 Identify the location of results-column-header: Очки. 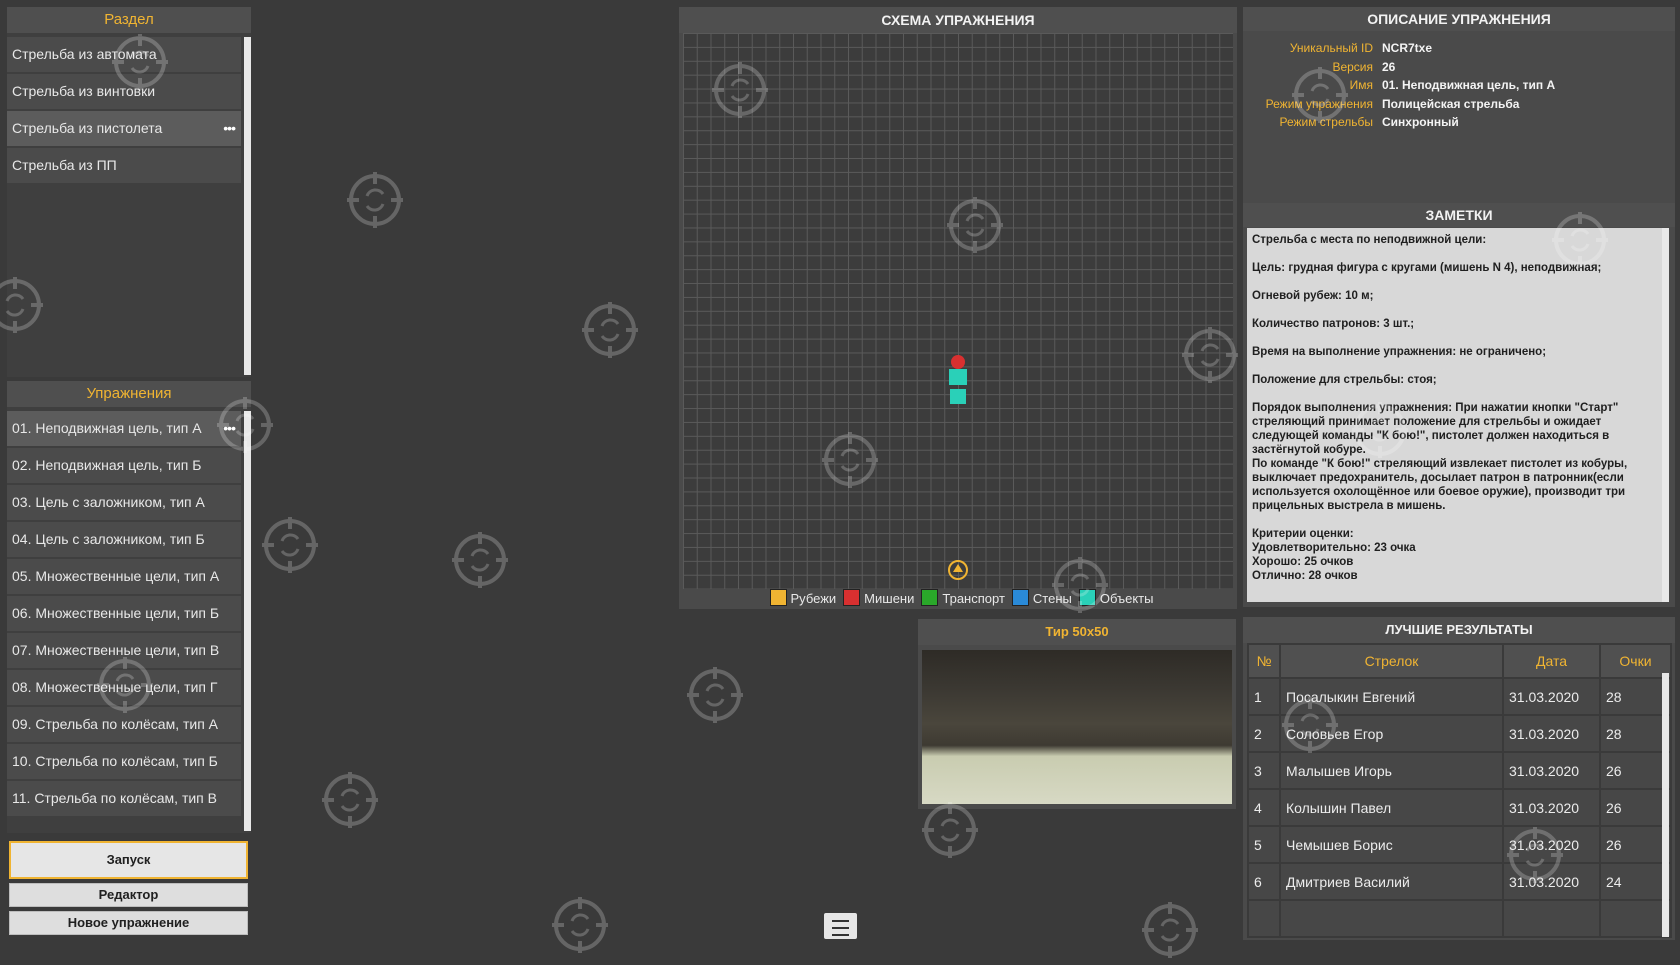
(1635, 661).